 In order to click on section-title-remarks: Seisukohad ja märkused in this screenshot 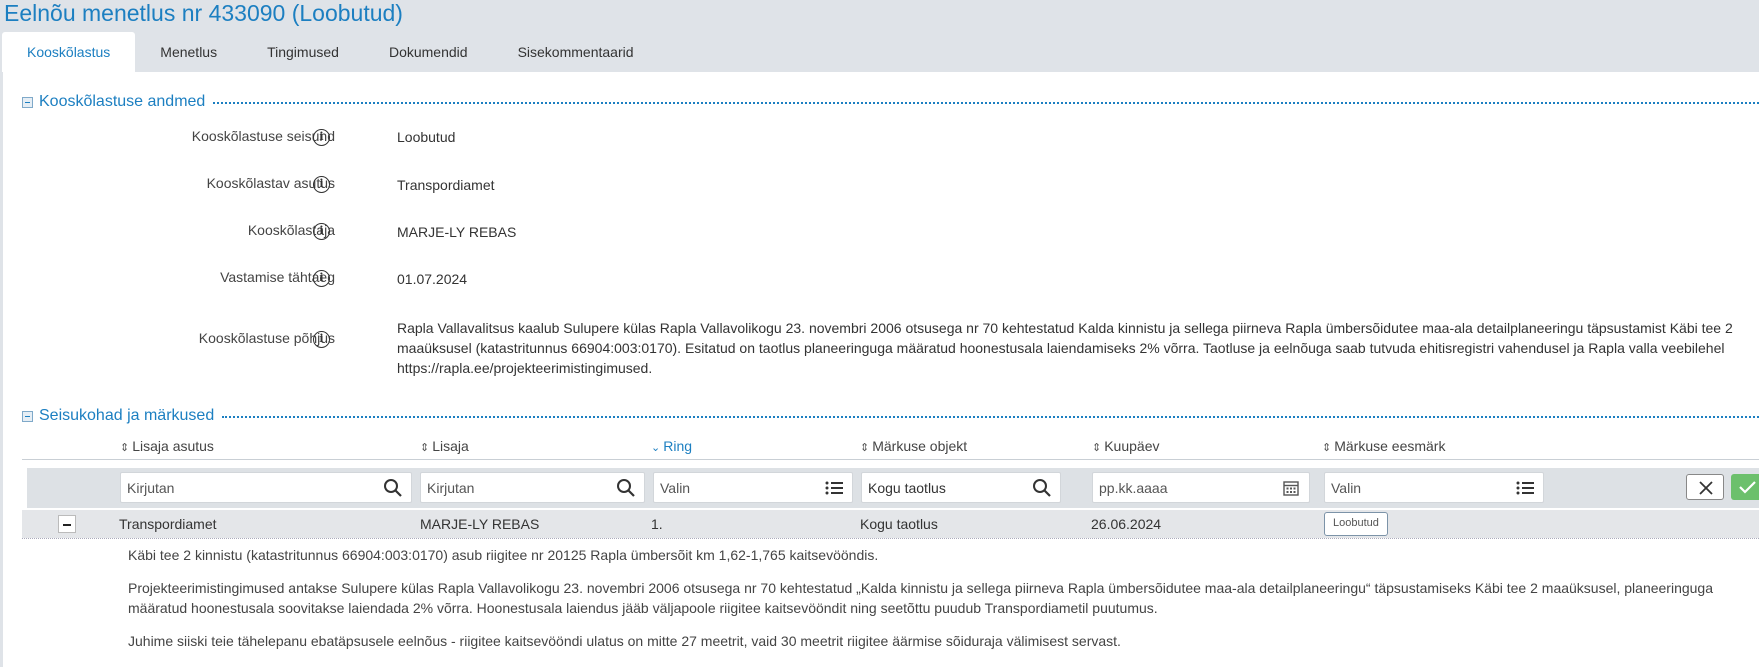, I will do `click(127, 415)`.